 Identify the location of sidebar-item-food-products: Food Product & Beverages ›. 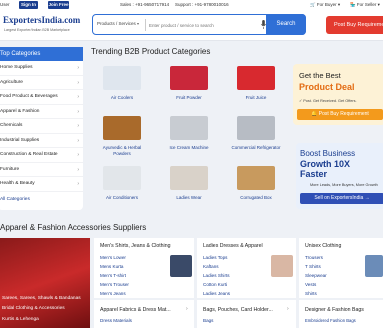
(41, 97).